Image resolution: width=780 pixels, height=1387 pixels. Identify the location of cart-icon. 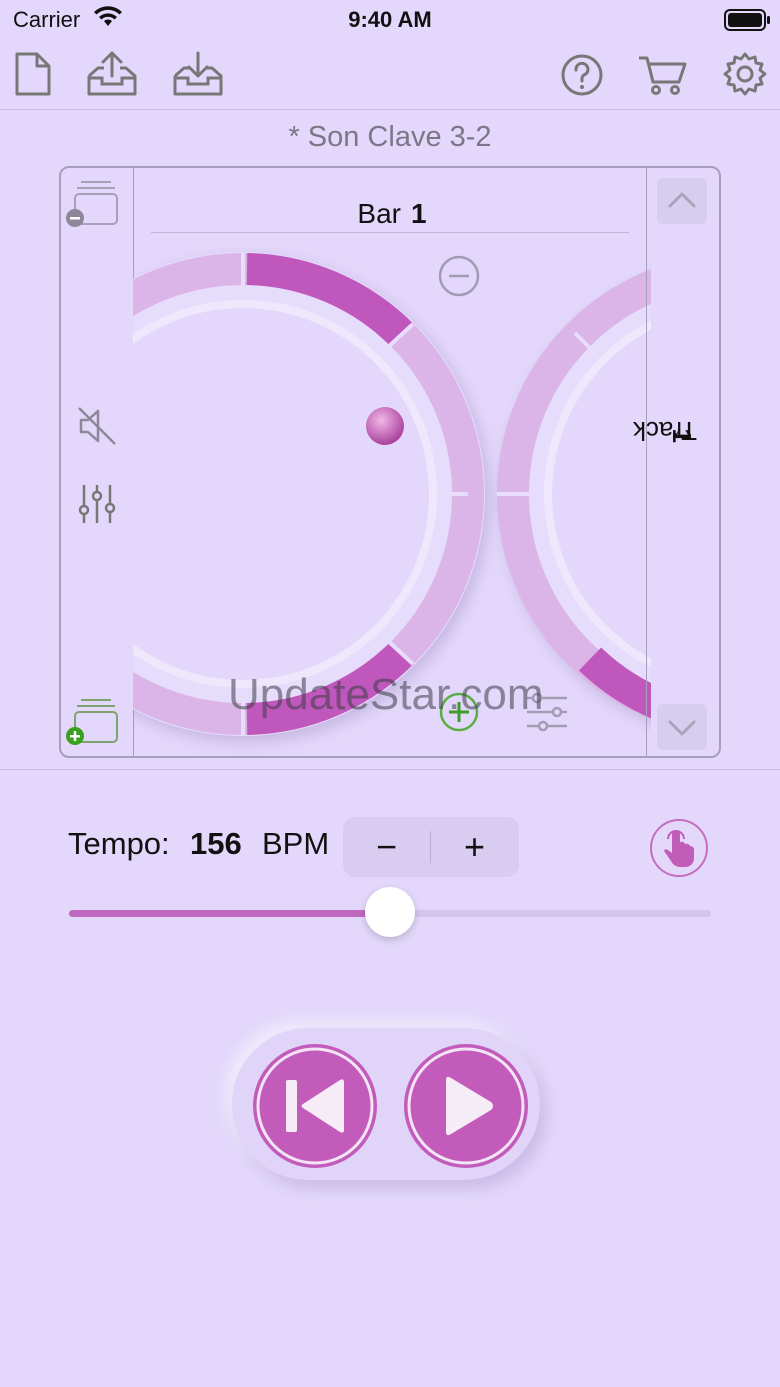
(663, 74).